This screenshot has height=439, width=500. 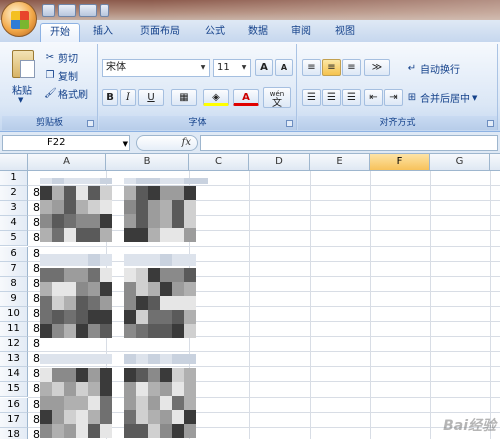 I want to click on font-color-button: A, so click(x=246, y=97).